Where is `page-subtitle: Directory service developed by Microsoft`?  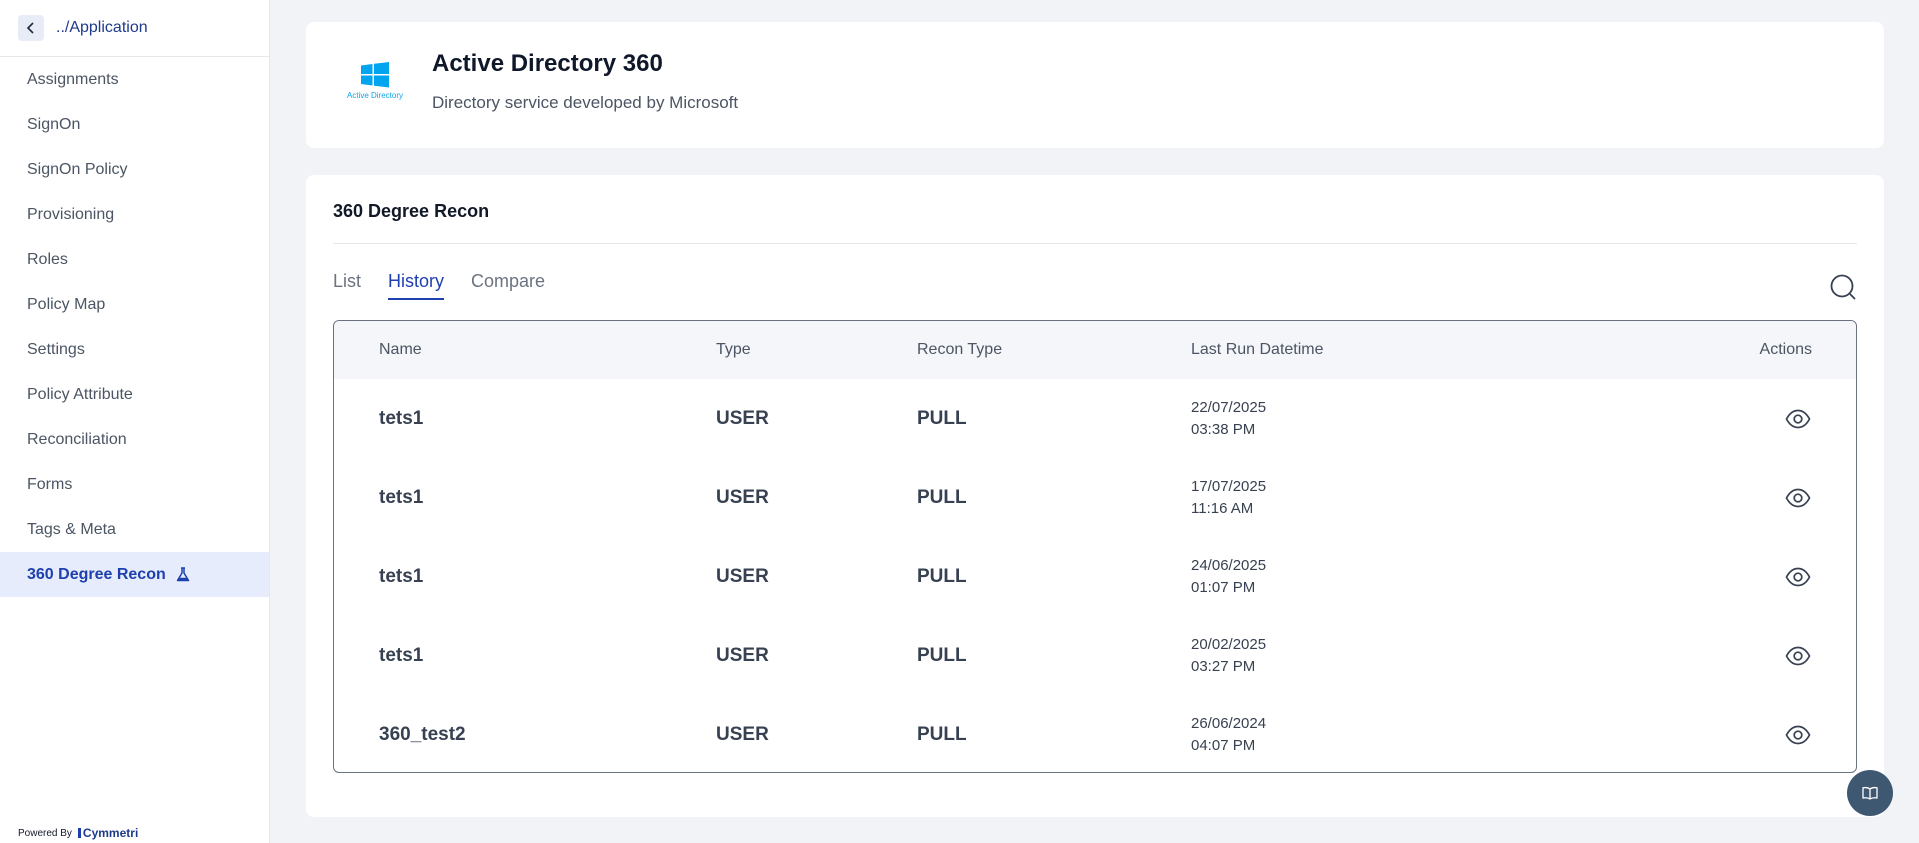 page-subtitle: Directory service developed by Microsoft is located at coordinates (585, 102).